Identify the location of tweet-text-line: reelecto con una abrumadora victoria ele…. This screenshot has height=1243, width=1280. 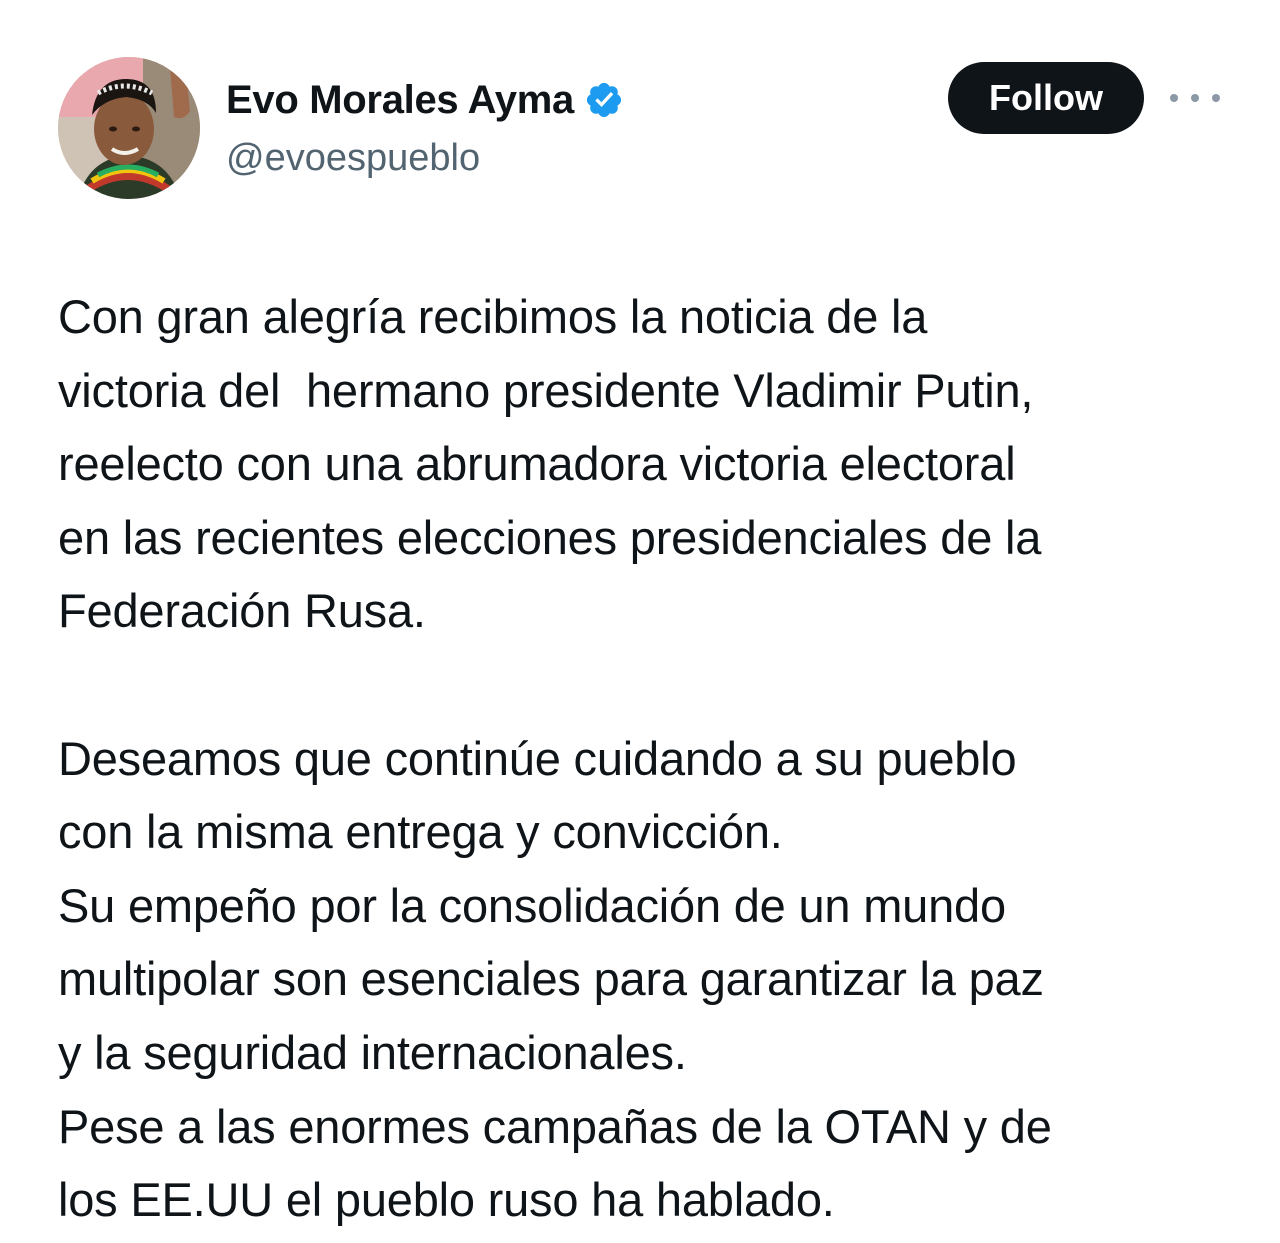
(537, 464).